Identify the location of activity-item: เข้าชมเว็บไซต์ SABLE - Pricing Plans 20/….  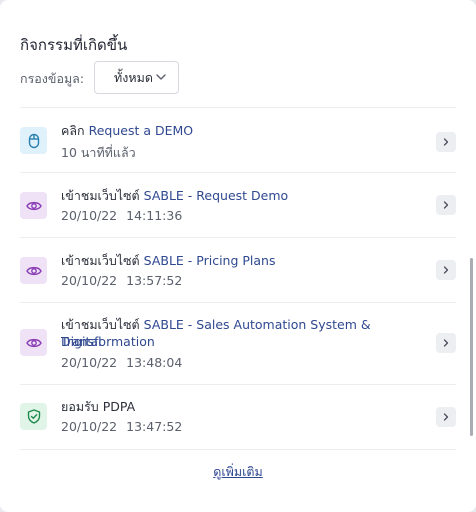
(238, 270).